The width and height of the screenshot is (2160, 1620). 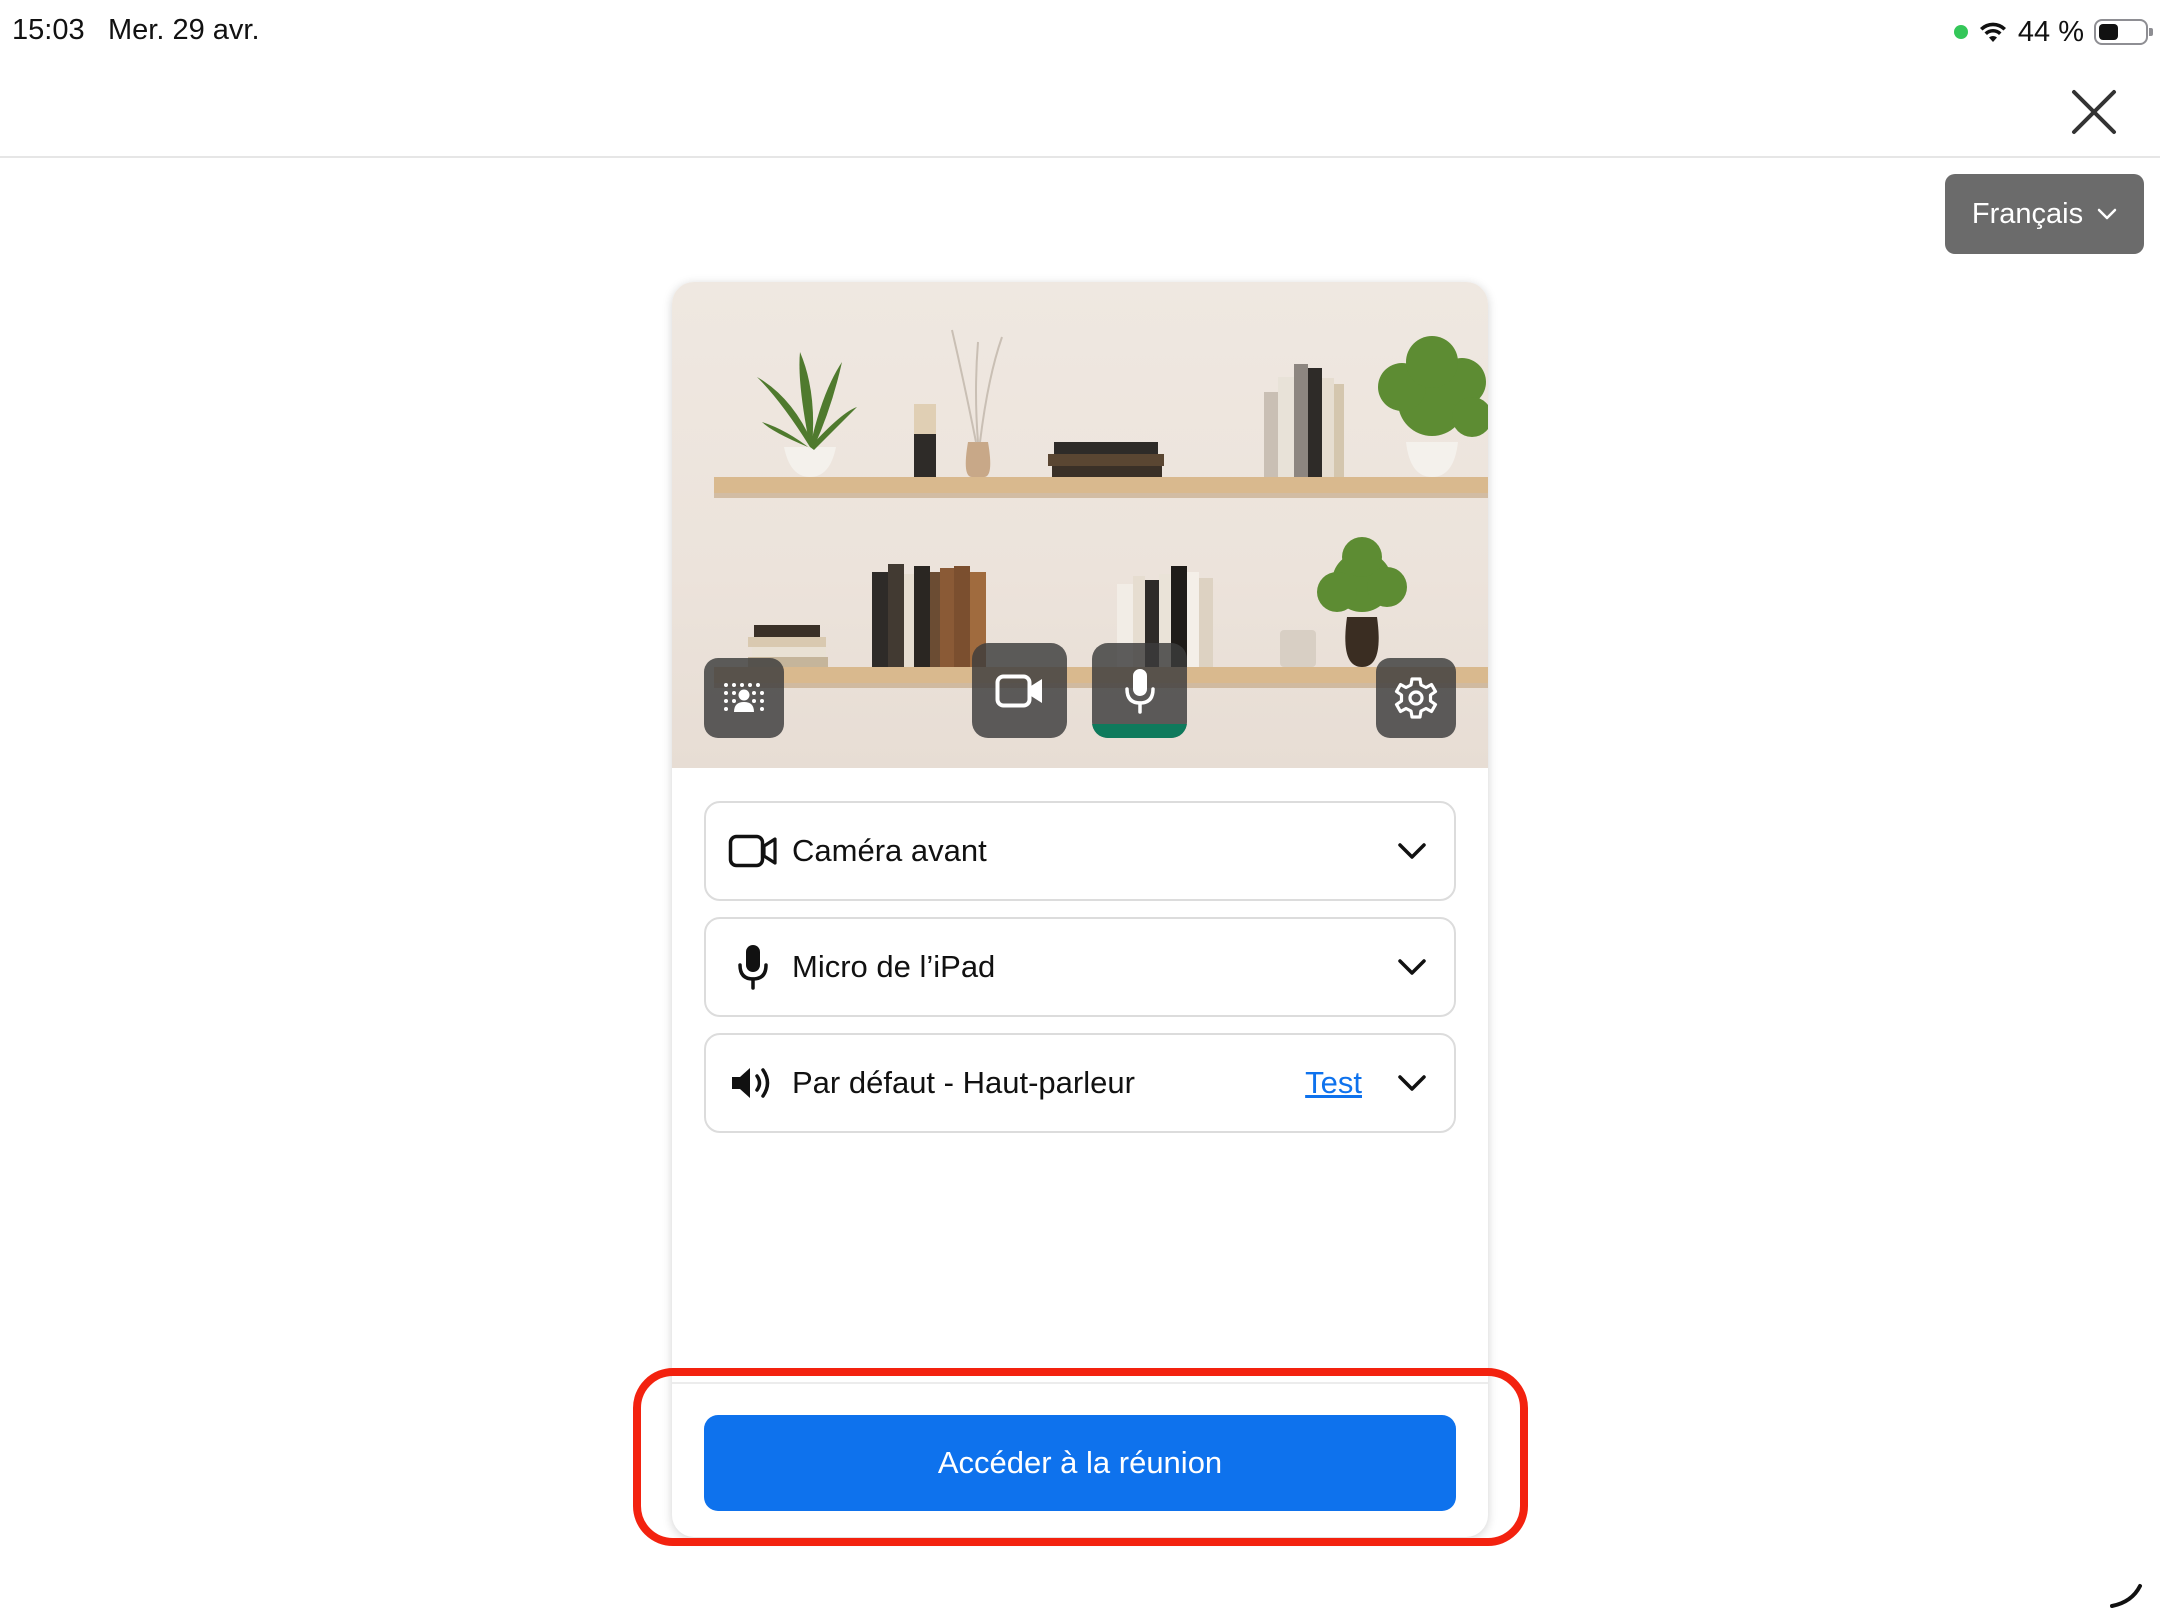 What do you see at coordinates (1139, 731) in the screenshot?
I see `microphone-level-indicator` at bounding box center [1139, 731].